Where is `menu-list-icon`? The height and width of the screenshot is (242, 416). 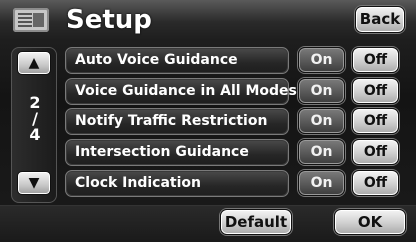
menu-list-icon is located at coordinates (31, 20).